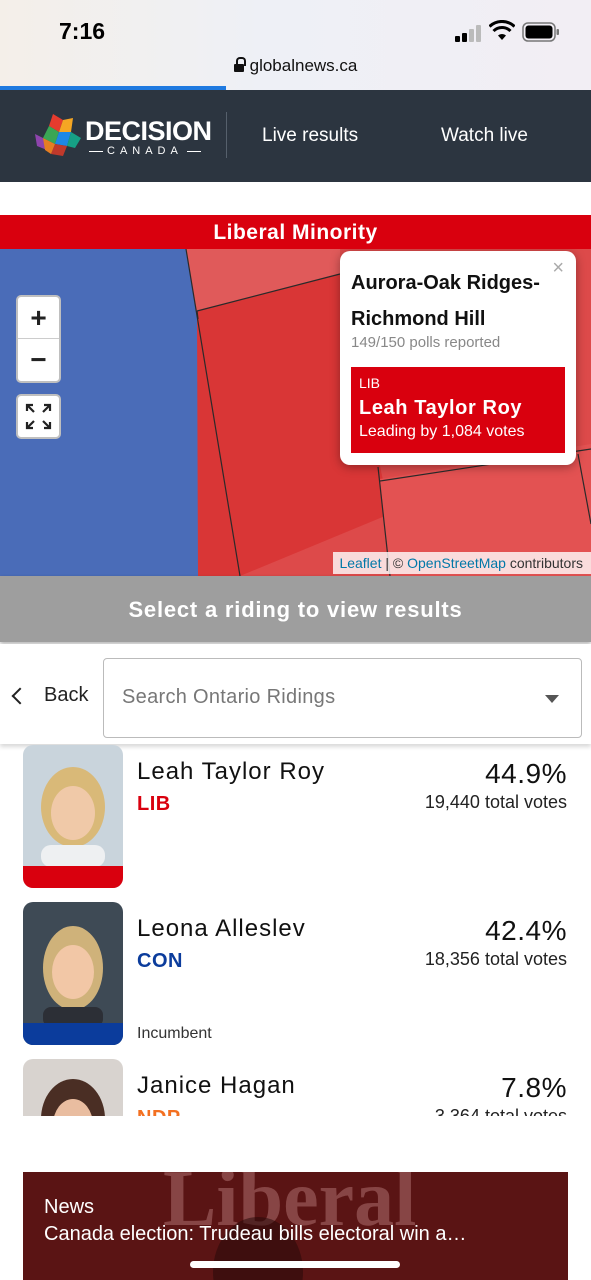  I want to click on zoom-control: + −, so click(38, 339).